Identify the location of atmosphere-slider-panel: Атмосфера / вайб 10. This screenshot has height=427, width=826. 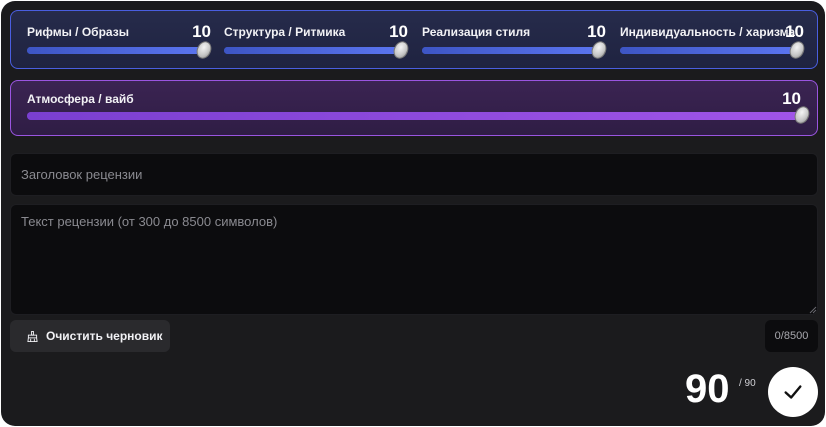
(414, 108).